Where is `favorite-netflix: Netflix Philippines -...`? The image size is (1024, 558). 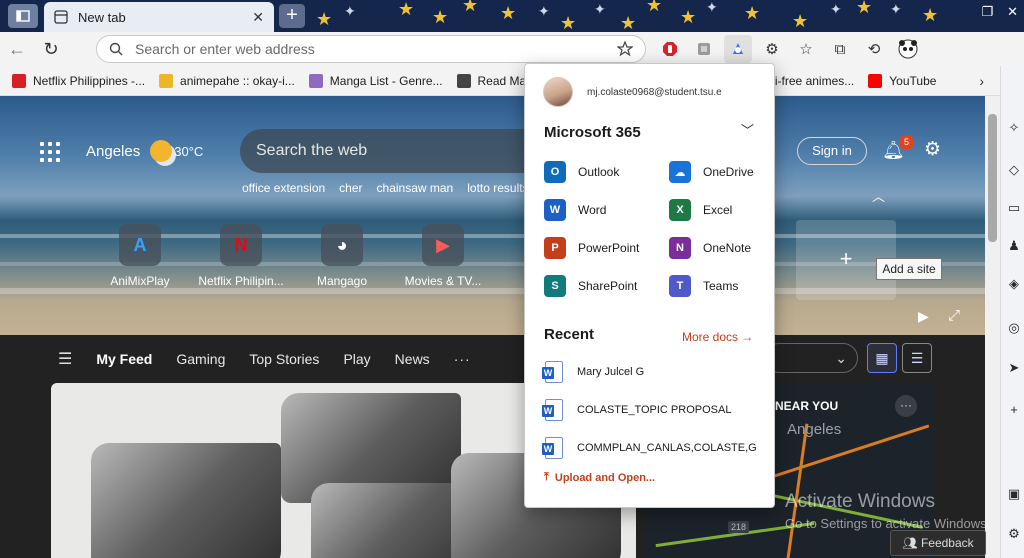 favorite-netflix: Netflix Philippines -... is located at coordinates (78, 80).